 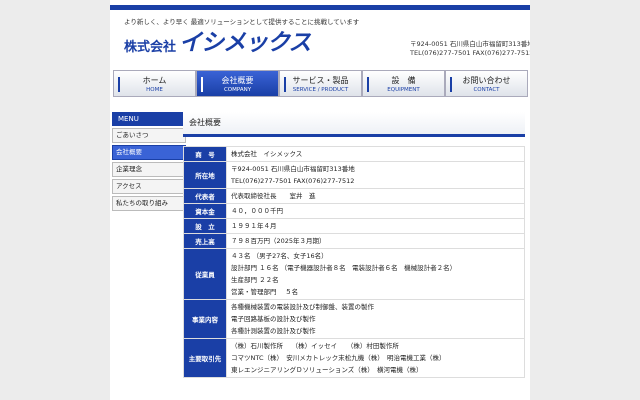 What do you see at coordinates (470, 44) in the screenshot?
I see `header-address-line: 〒924-0051 石川県白山市福留町313番地` at bounding box center [470, 44].